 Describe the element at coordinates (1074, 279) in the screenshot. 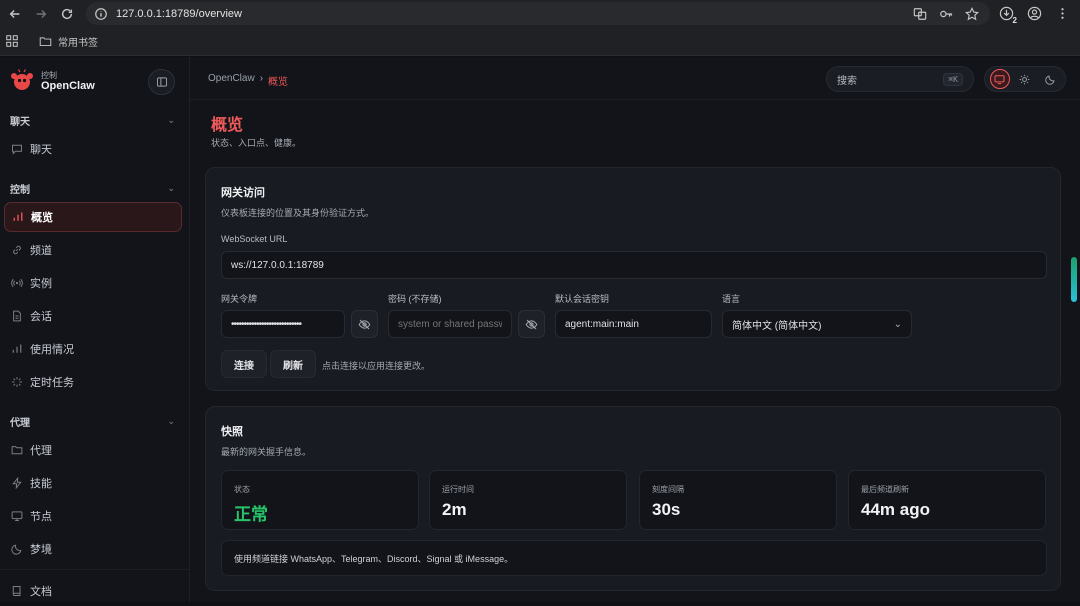

I see `scrollbar-thumb` at that location.